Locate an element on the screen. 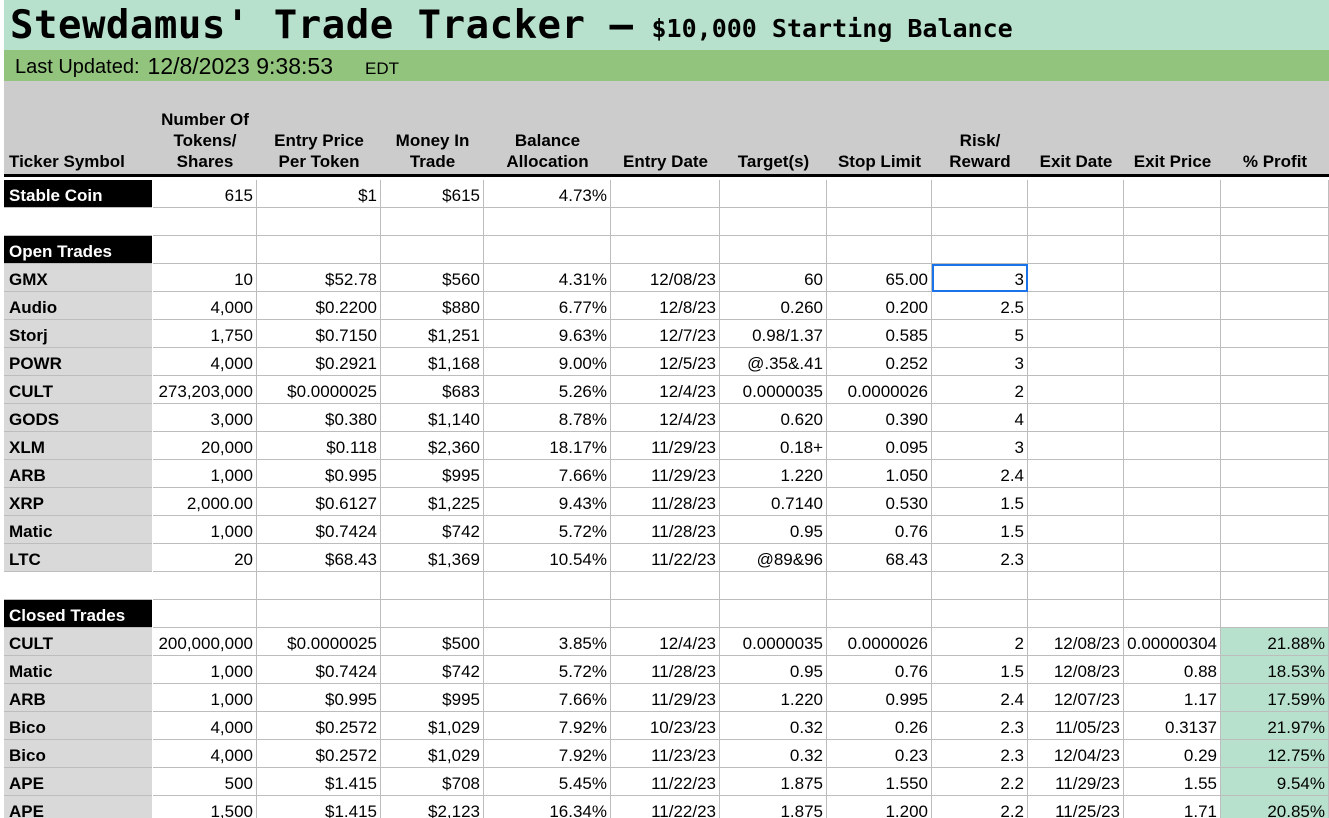 The height and width of the screenshot is (818, 1329). cell-money-in-trade is located at coordinates (432, 614).